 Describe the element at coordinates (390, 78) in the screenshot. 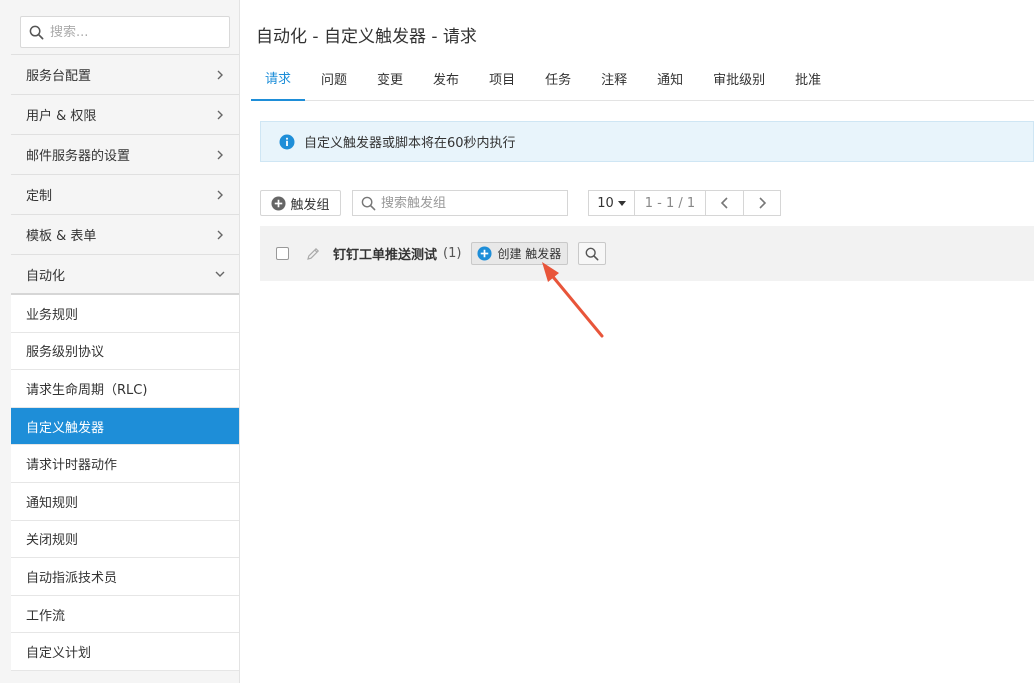

I see `tab-changes: 变更` at that location.